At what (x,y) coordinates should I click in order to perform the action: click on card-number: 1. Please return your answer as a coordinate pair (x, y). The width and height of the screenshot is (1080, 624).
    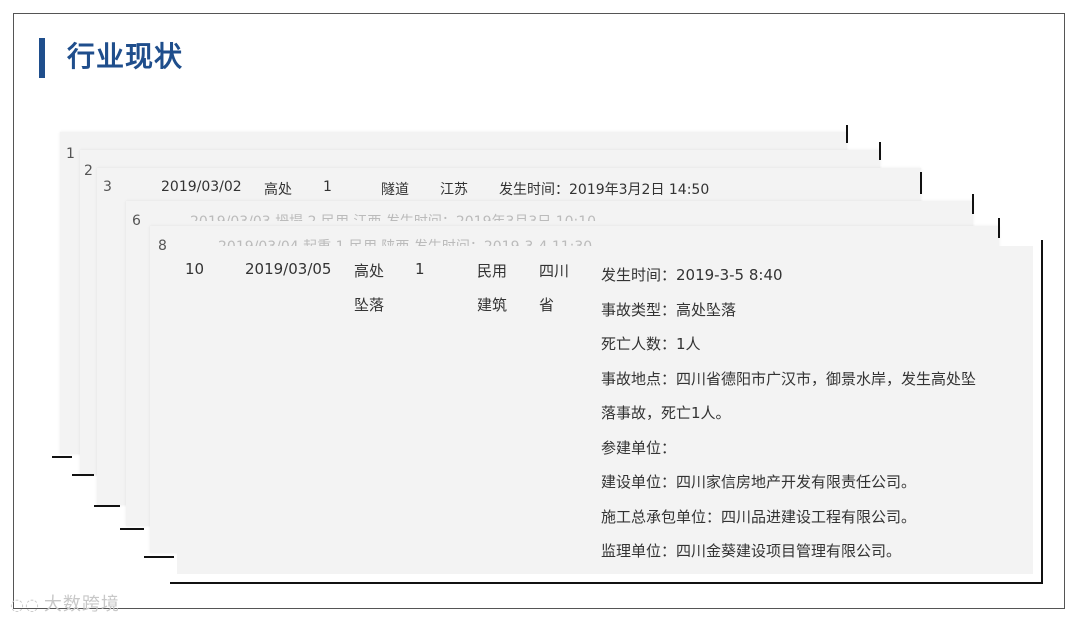
    Looking at the image, I should click on (70, 154).